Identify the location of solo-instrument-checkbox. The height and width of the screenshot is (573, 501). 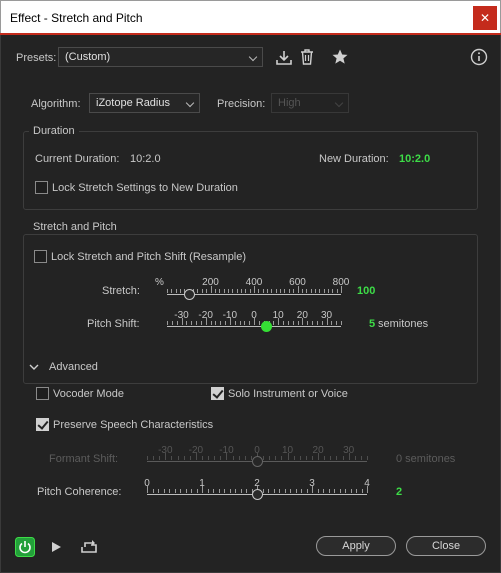
(217, 393).